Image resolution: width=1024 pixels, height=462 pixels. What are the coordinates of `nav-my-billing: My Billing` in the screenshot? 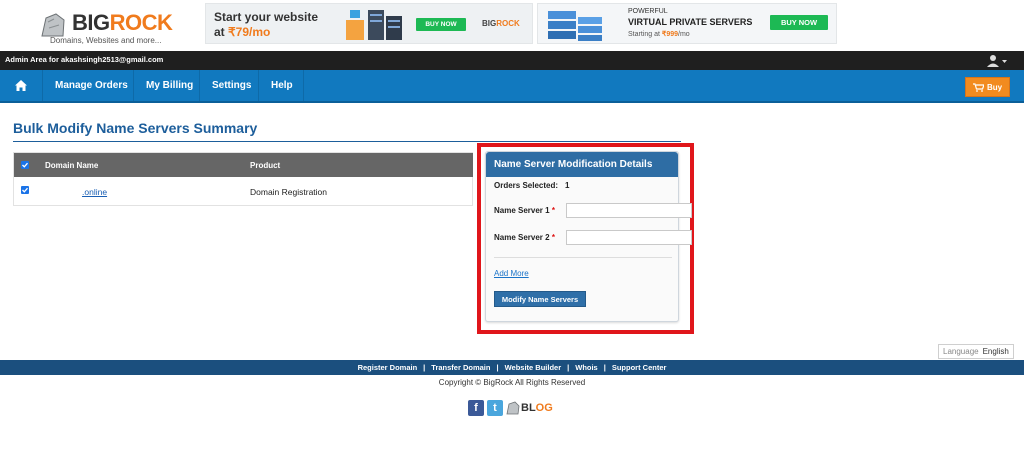 It's located at (167, 85).